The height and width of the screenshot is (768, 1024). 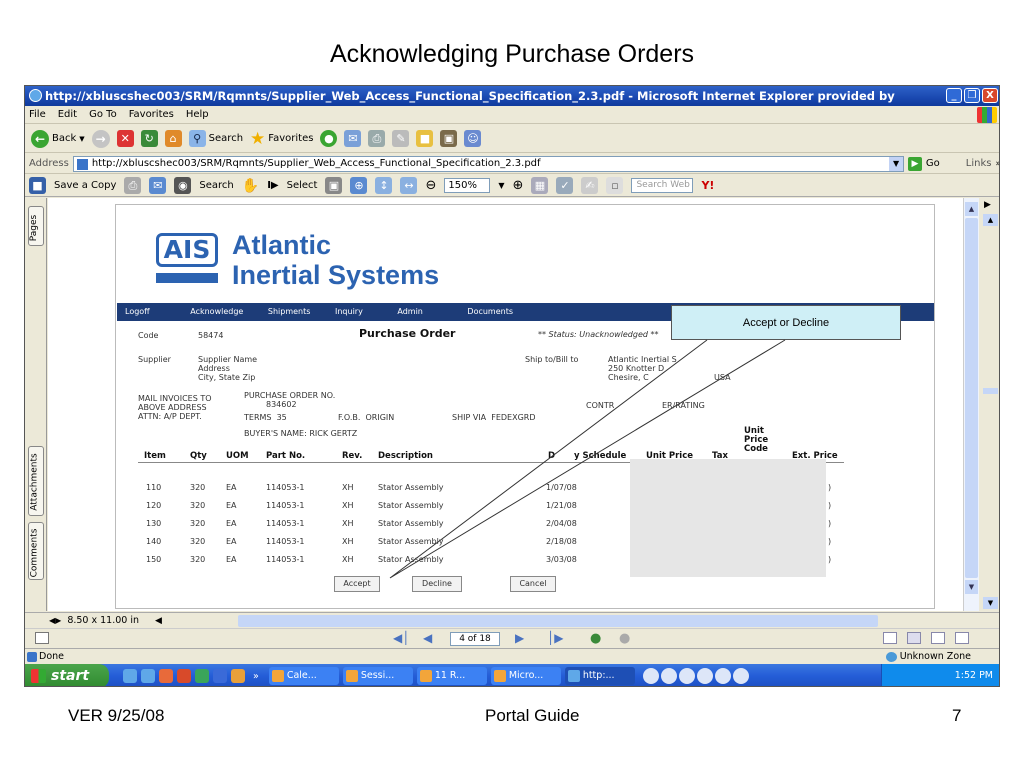 I want to click on home-icon: ⌂, so click(x=173, y=138).